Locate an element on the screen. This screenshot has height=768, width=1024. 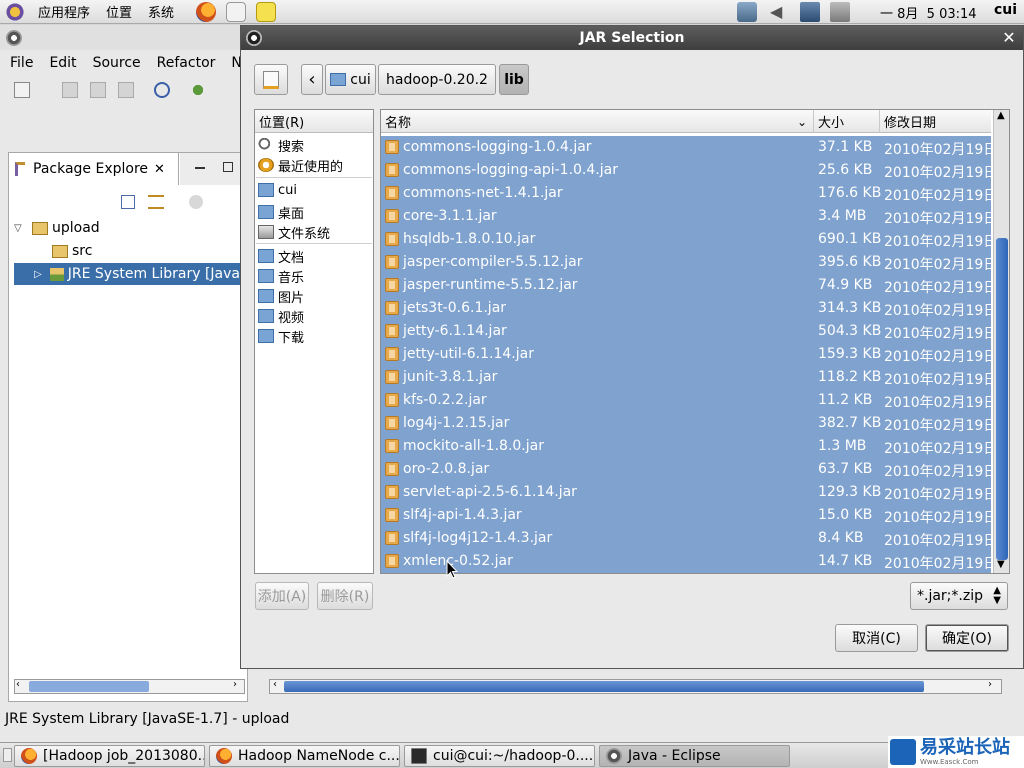
file-row: xmlenc-0.52.jar 14.7 KB 2010年02月19日 is located at coordinates (686, 561).